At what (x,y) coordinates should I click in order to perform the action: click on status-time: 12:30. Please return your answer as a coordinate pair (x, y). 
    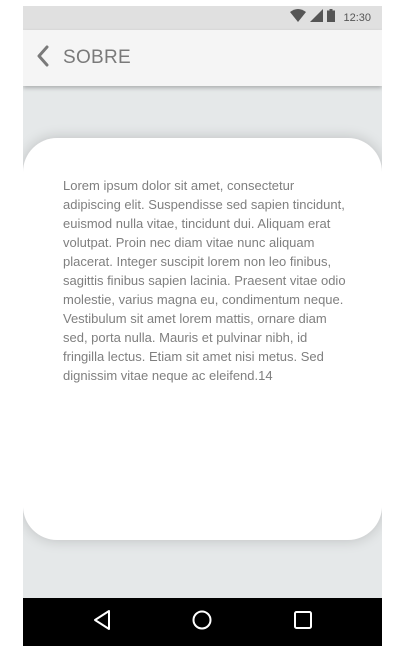
    Looking at the image, I should click on (357, 18).